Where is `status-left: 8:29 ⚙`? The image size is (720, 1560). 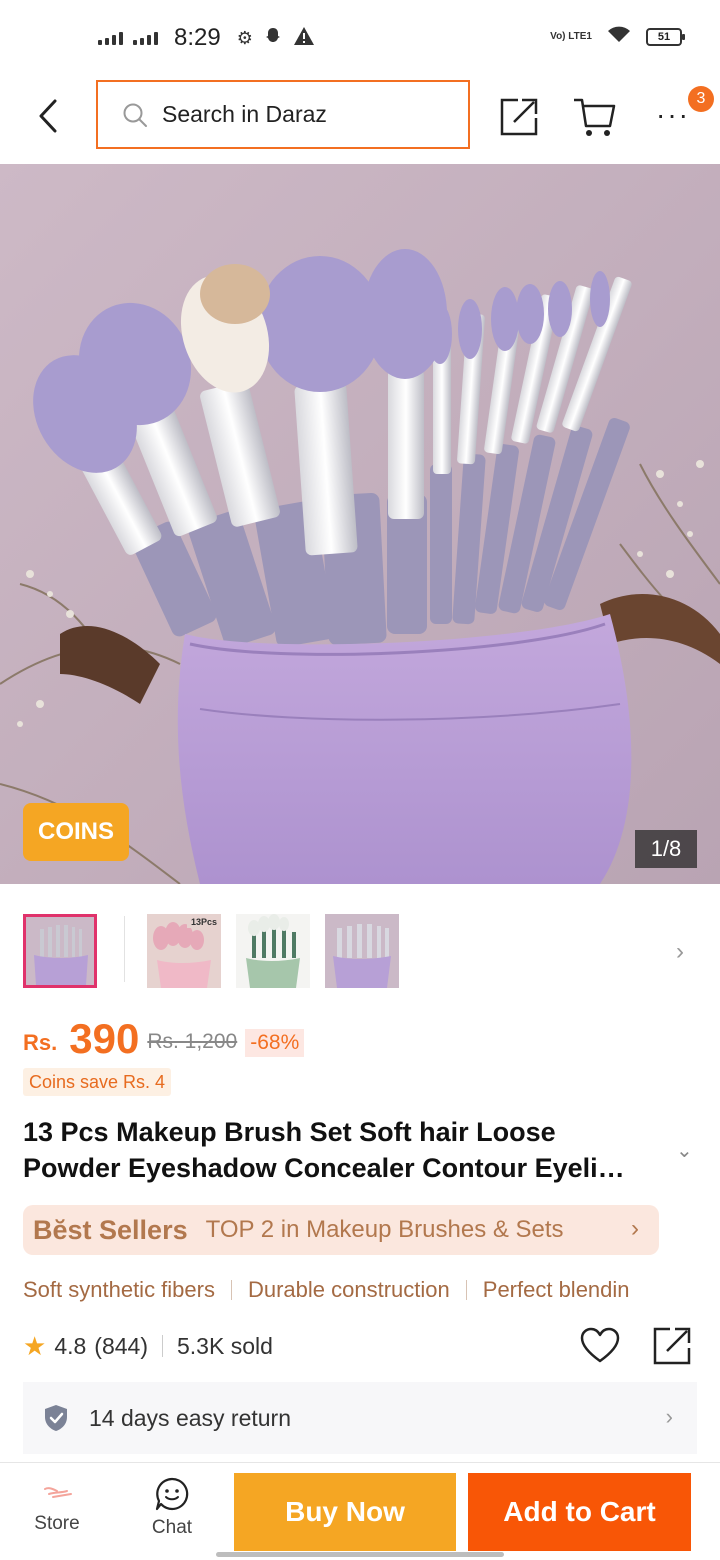 status-left: 8:29 ⚙ is located at coordinates (206, 38).